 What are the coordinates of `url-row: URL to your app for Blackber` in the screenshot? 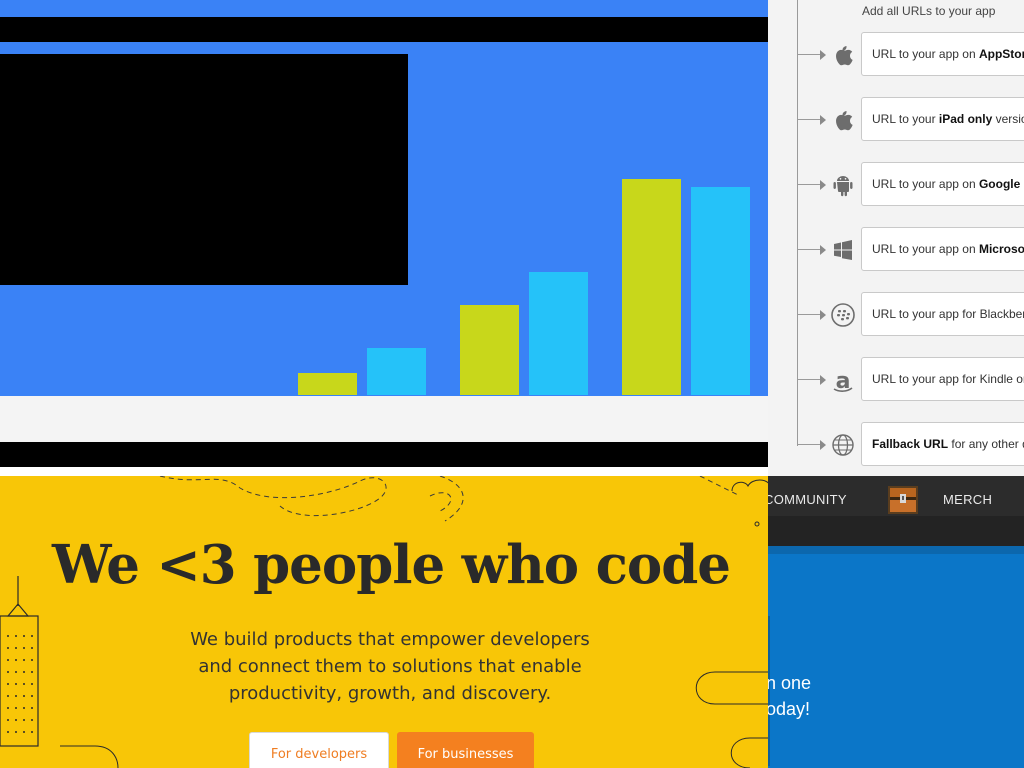 It's located at (896, 315).